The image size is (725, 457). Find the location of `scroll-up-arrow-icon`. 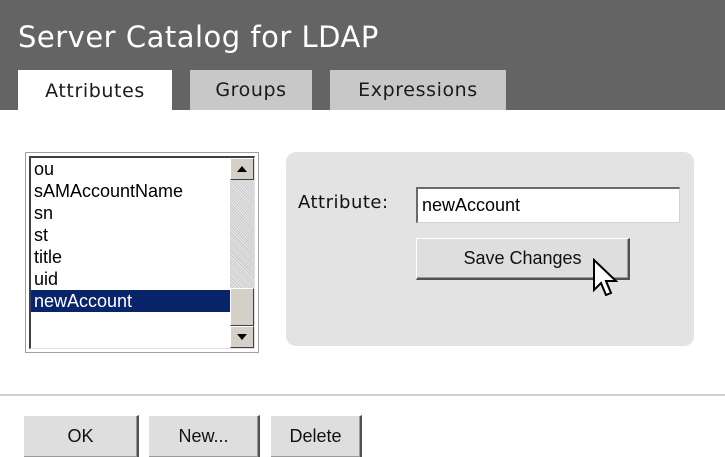

scroll-up-arrow-icon is located at coordinates (242, 169).